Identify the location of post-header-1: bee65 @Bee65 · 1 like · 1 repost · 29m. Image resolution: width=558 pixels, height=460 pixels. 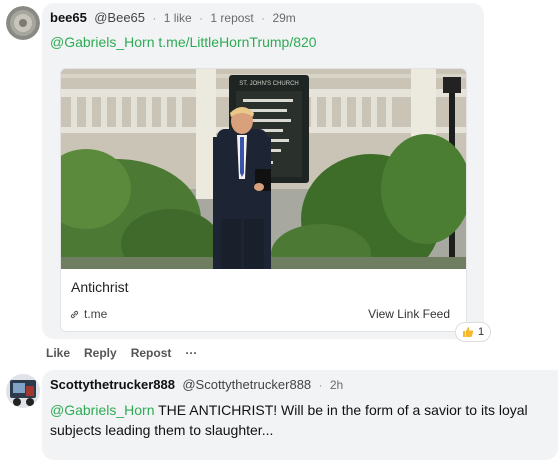
(173, 17).